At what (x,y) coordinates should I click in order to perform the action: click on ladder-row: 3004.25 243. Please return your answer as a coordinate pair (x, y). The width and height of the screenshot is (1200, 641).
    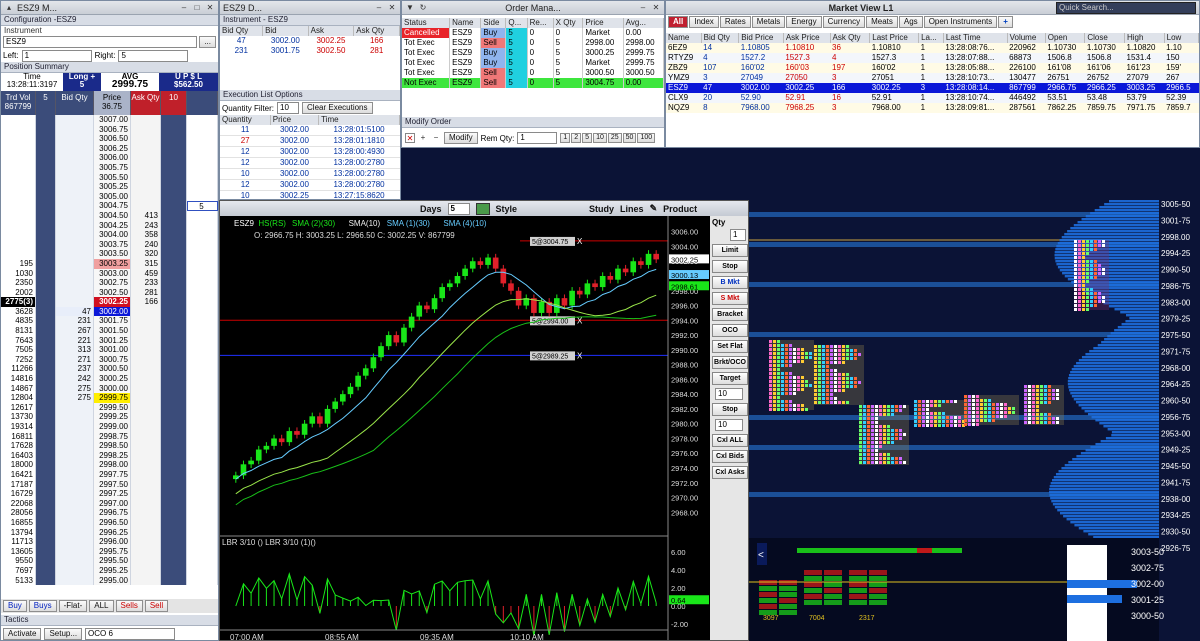
    Looking at the image, I should click on (109, 225).